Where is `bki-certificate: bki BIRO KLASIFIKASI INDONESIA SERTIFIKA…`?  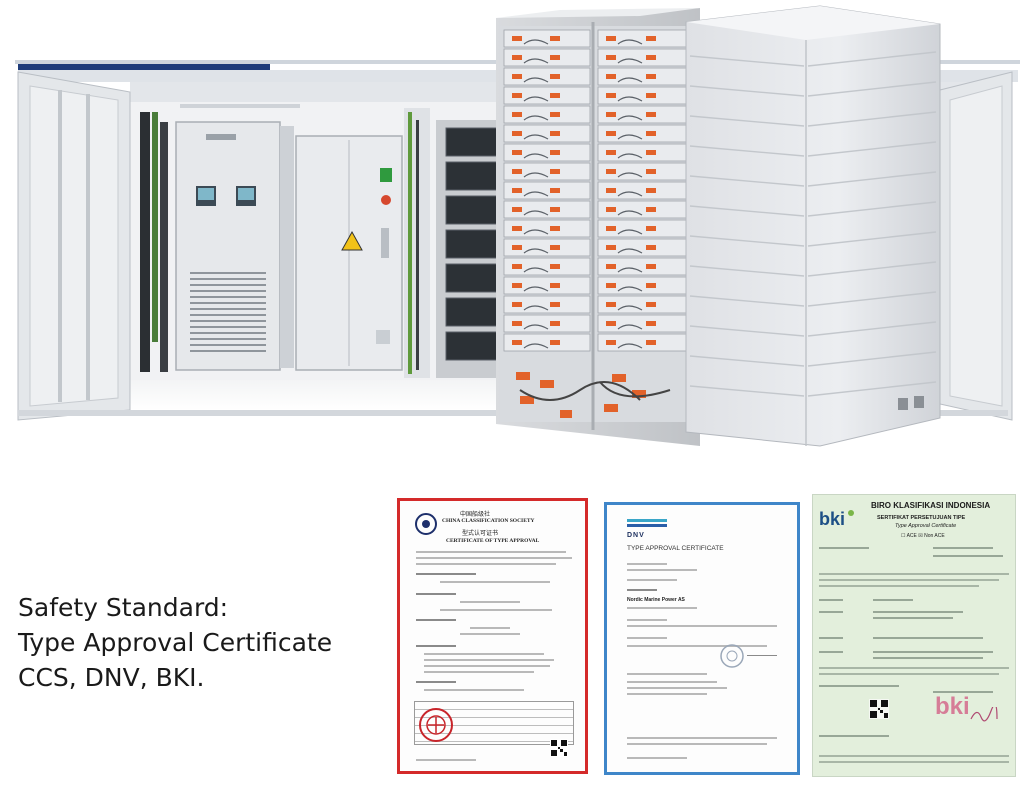
bki-certificate: bki BIRO KLASIFIKASI INDONESIA SERTIFIKA… is located at coordinates (914, 635).